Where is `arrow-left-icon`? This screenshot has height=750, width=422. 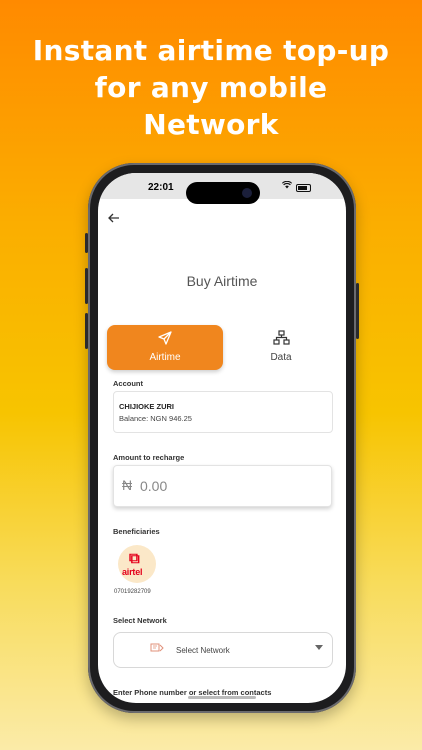
arrow-left-icon is located at coordinates (114, 218).